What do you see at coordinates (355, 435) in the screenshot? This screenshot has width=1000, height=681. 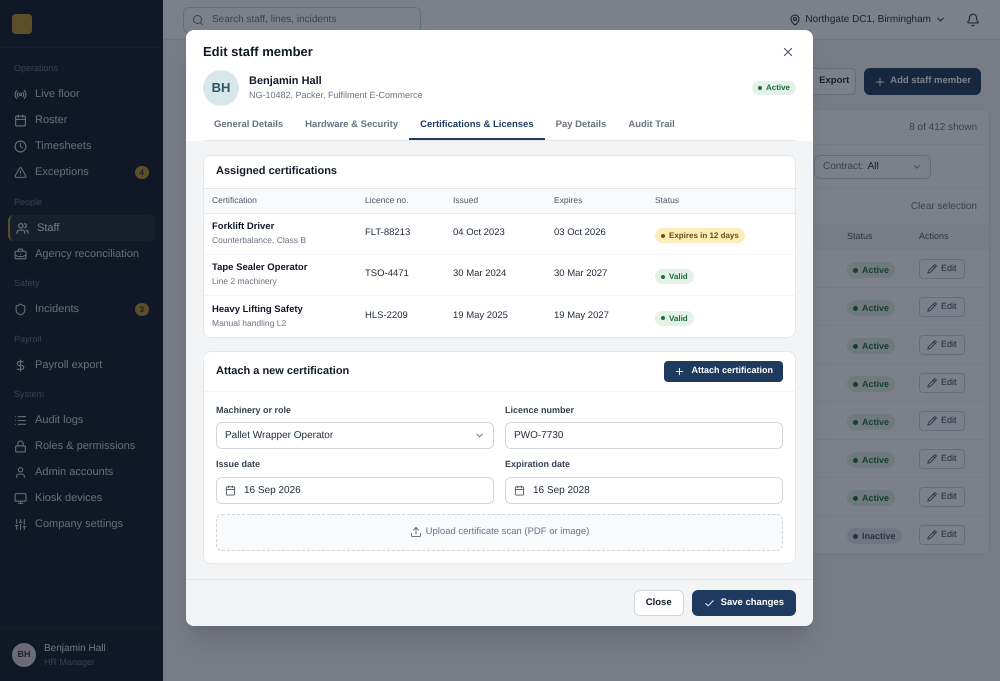 I see `select-field: Pallet Wrapper Operator` at bounding box center [355, 435].